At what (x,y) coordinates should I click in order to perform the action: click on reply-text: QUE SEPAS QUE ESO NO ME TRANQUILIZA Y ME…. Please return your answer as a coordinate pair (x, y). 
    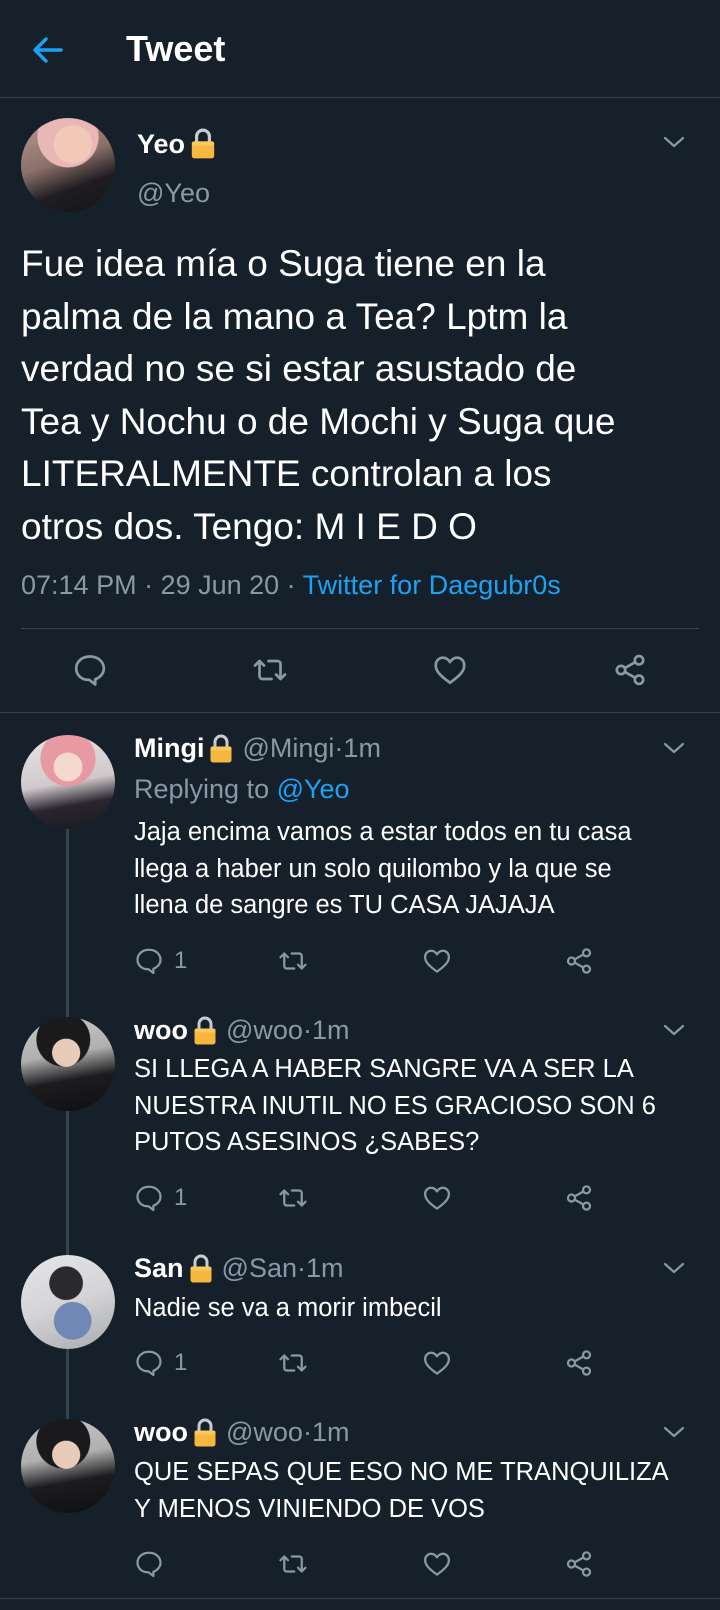
    Looking at the image, I should click on (401, 1490).